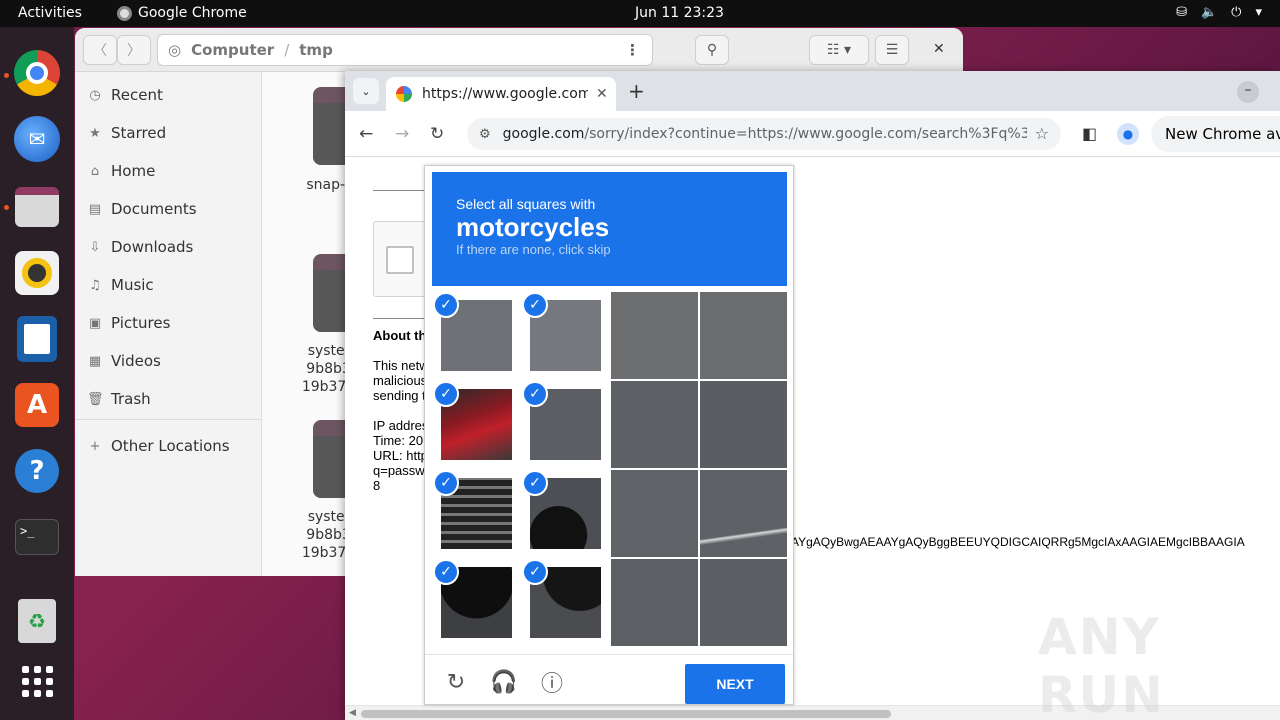 Image resolution: width=1280 pixels, height=720 pixels. What do you see at coordinates (95, 399) in the screenshot?
I see `trash-icon: 🗑` at bounding box center [95, 399].